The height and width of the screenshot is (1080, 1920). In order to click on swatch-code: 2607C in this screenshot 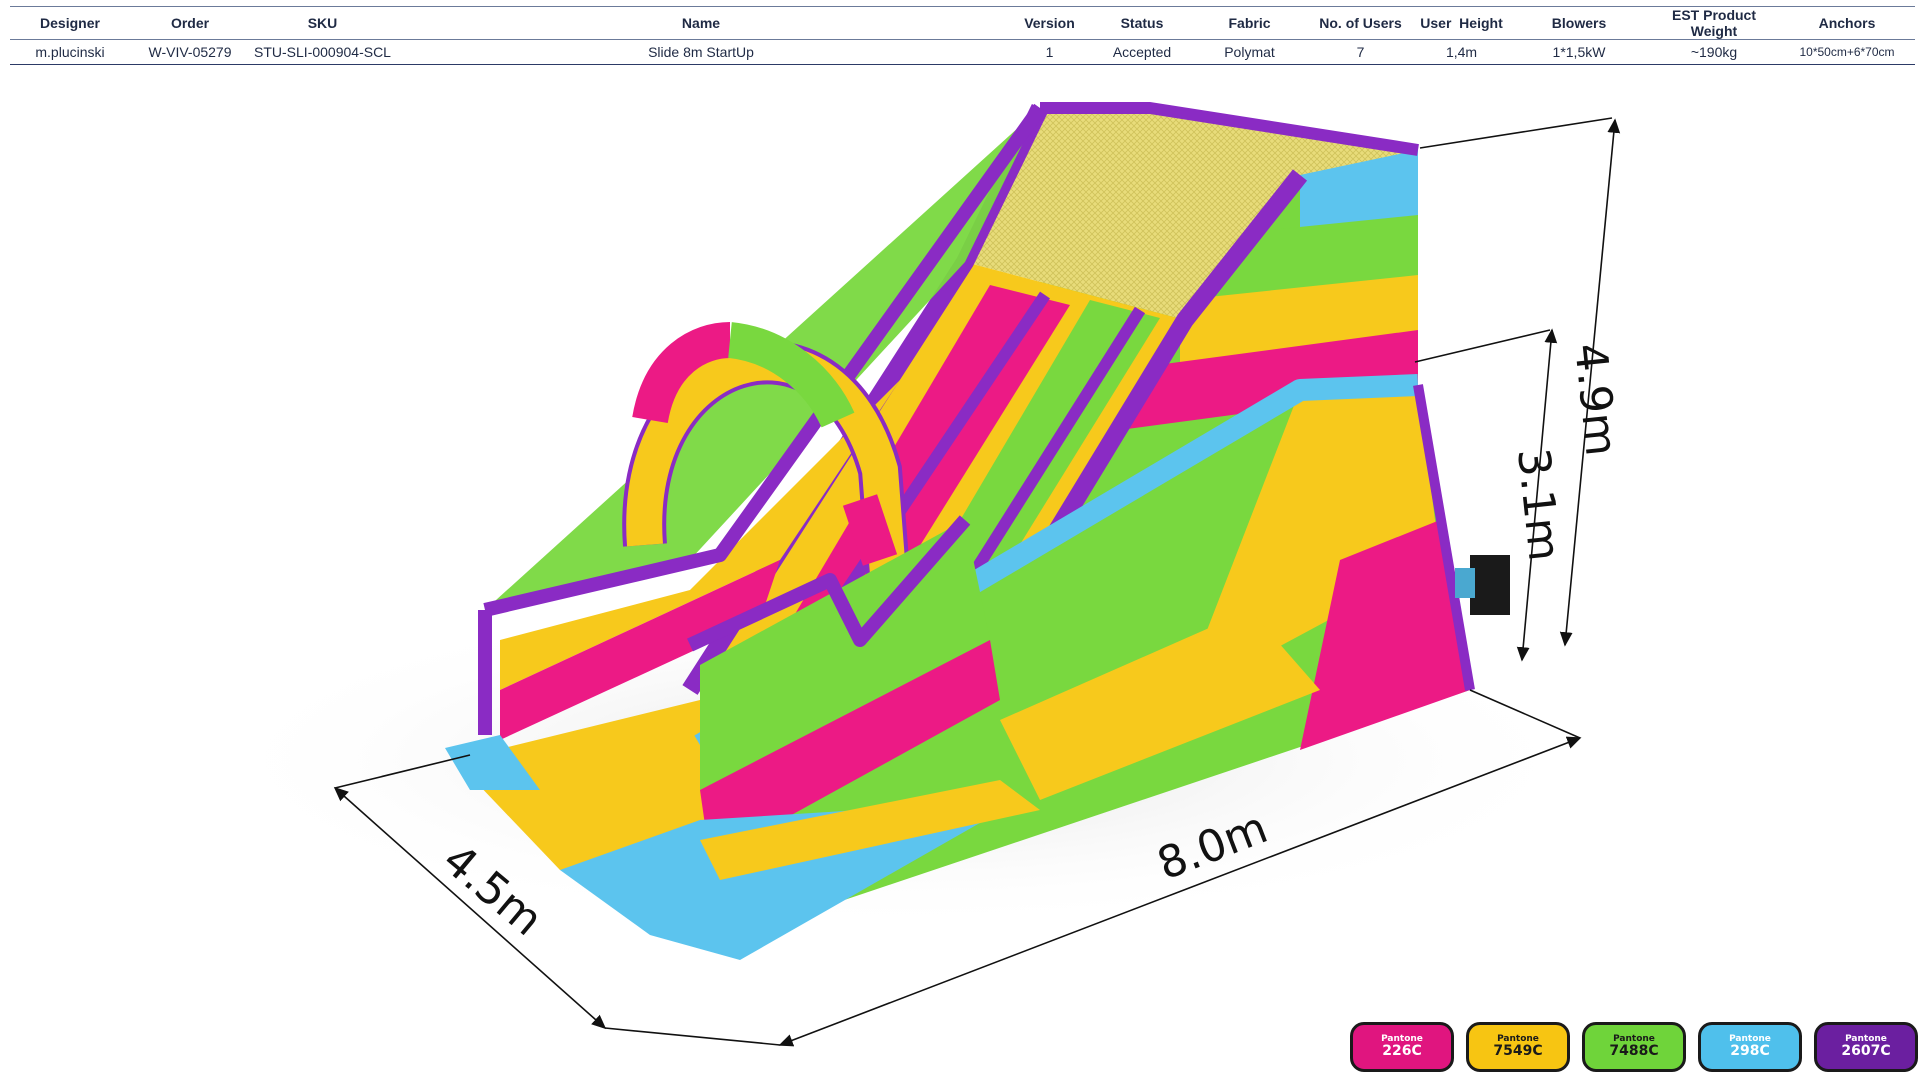, I will do `click(1866, 1051)`.